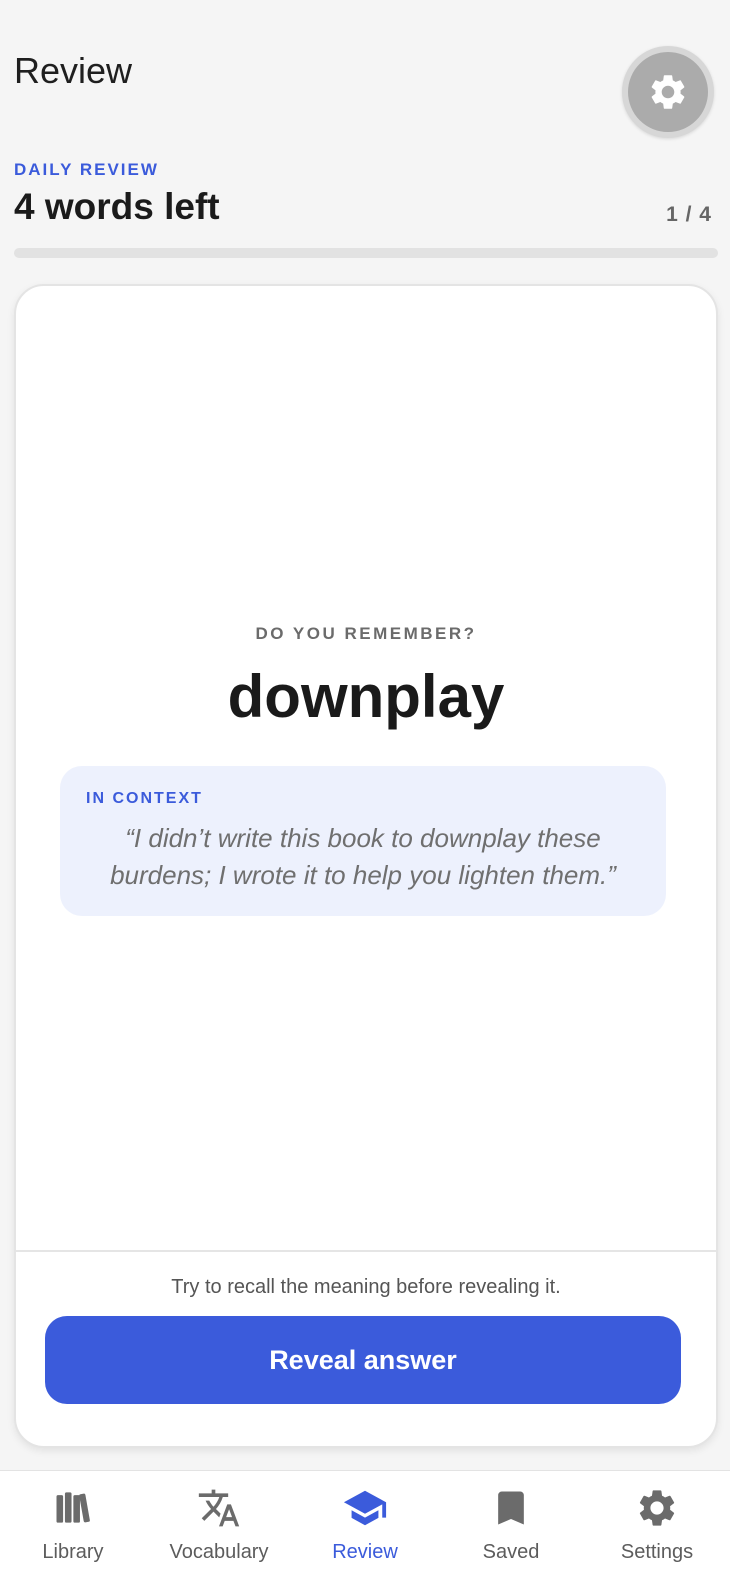  What do you see at coordinates (117, 206) in the screenshot?
I see `words-left-heading: 4 words left` at bounding box center [117, 206].